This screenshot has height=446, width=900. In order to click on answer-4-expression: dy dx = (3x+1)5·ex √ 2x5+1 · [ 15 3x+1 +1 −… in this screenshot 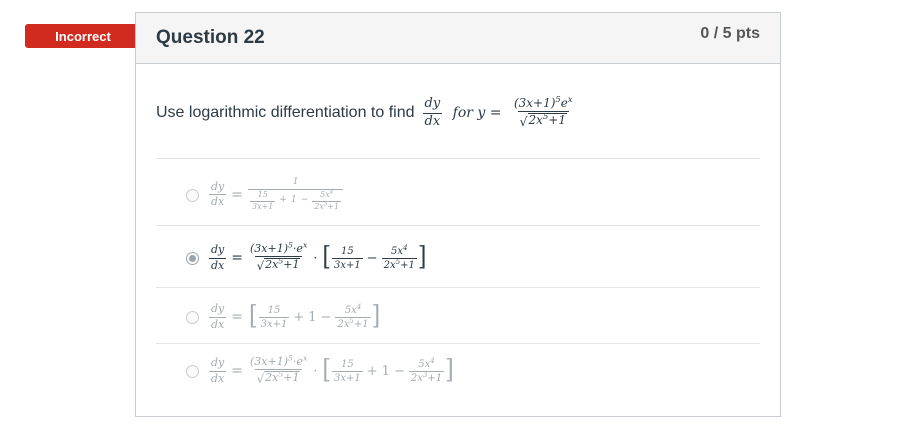, I will do `click(331, 369)`.